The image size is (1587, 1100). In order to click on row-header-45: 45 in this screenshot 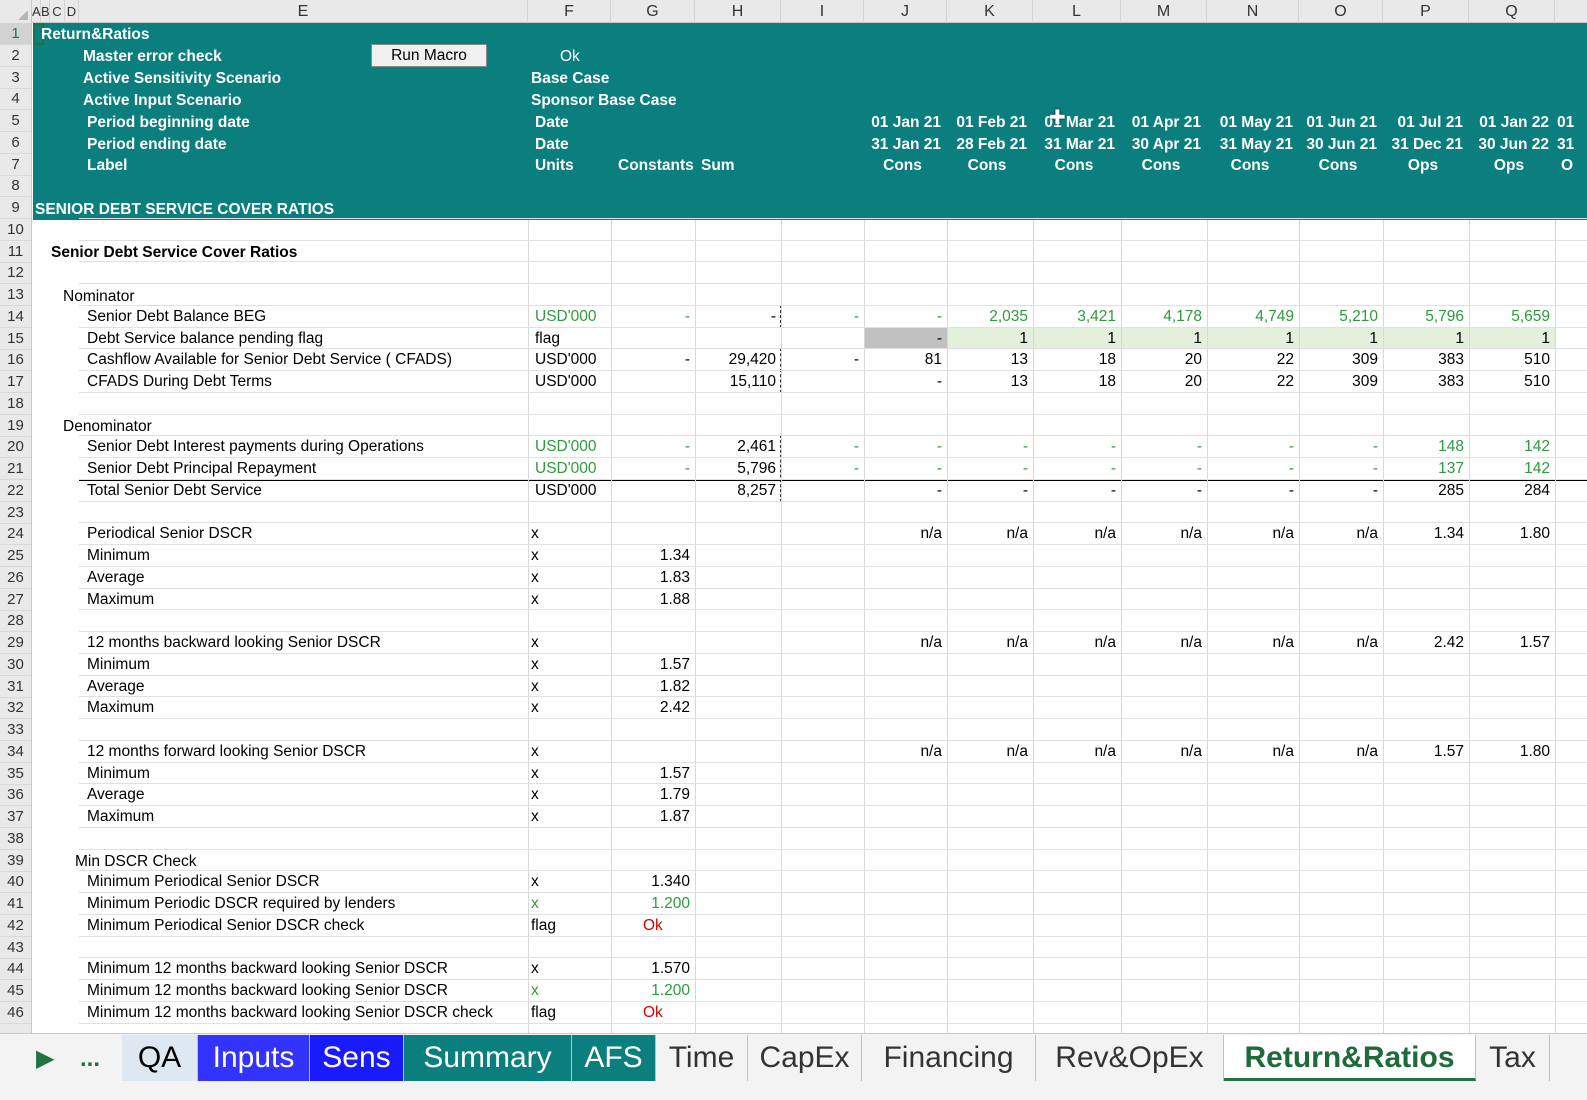, I will do `click(15, 991)`.